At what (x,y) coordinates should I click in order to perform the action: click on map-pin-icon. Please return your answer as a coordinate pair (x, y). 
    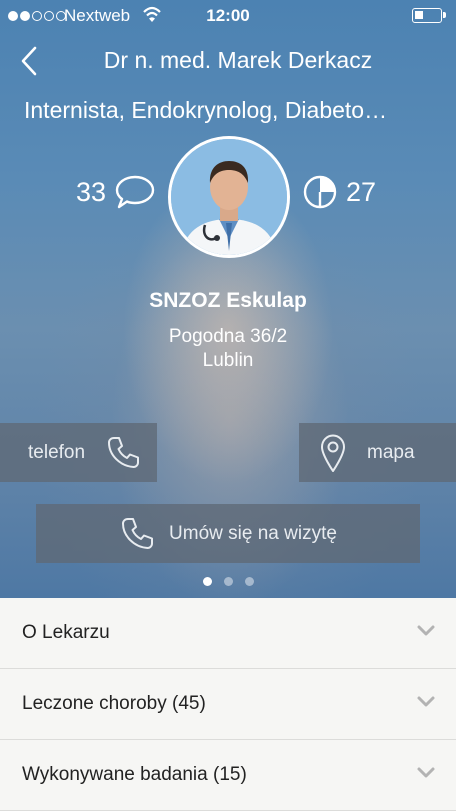
    Looking at the image, I should click on (333, 453).